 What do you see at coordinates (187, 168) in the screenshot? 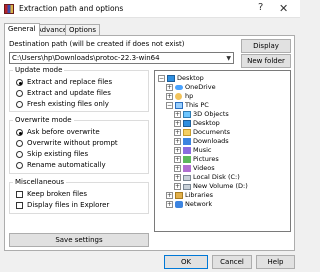
I see `videos-icon` at bounding box center [187, 168].